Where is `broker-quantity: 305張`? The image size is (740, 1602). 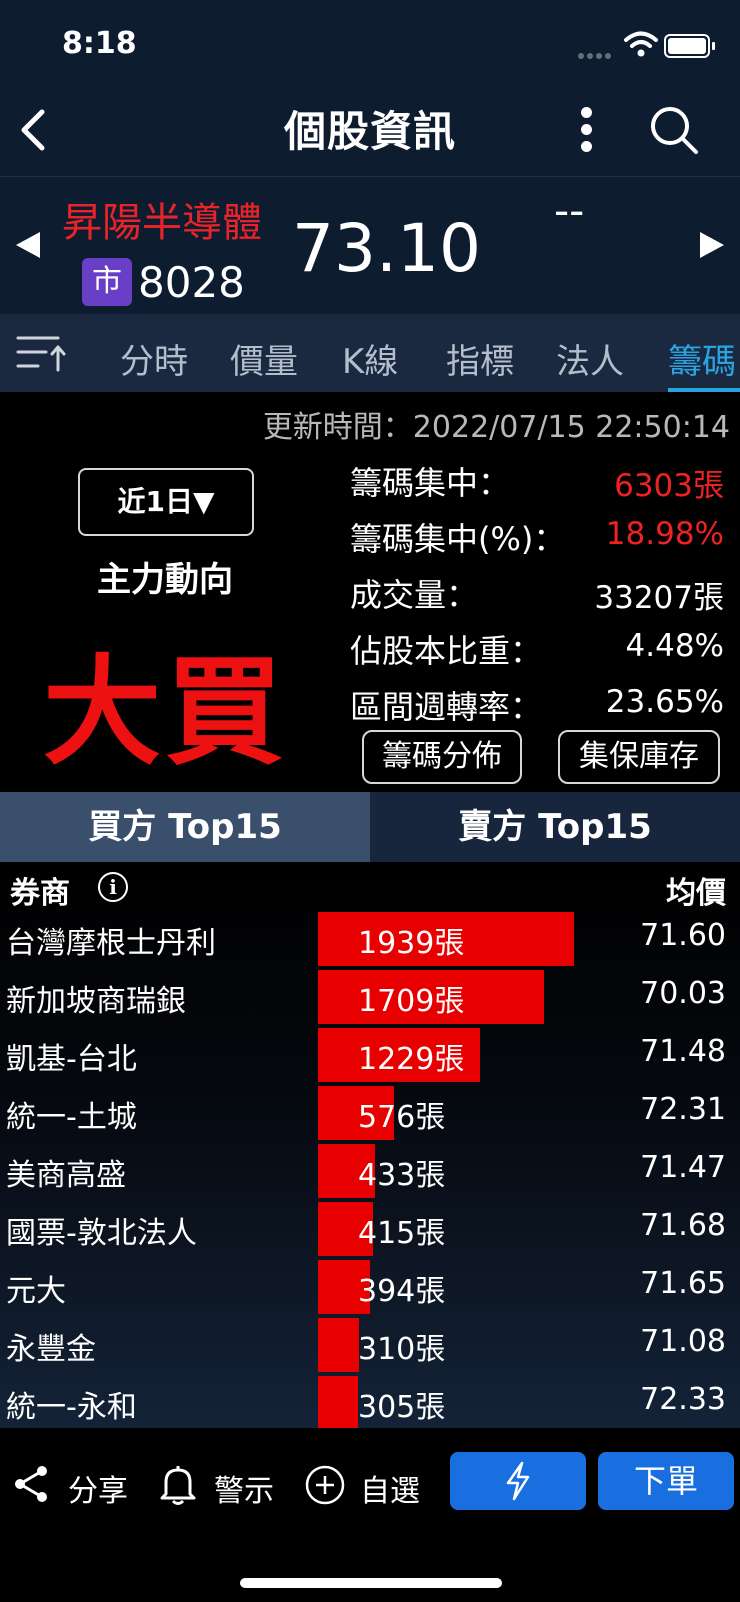
broker-quantity: 305張 is located at coordinates (402, 1407).